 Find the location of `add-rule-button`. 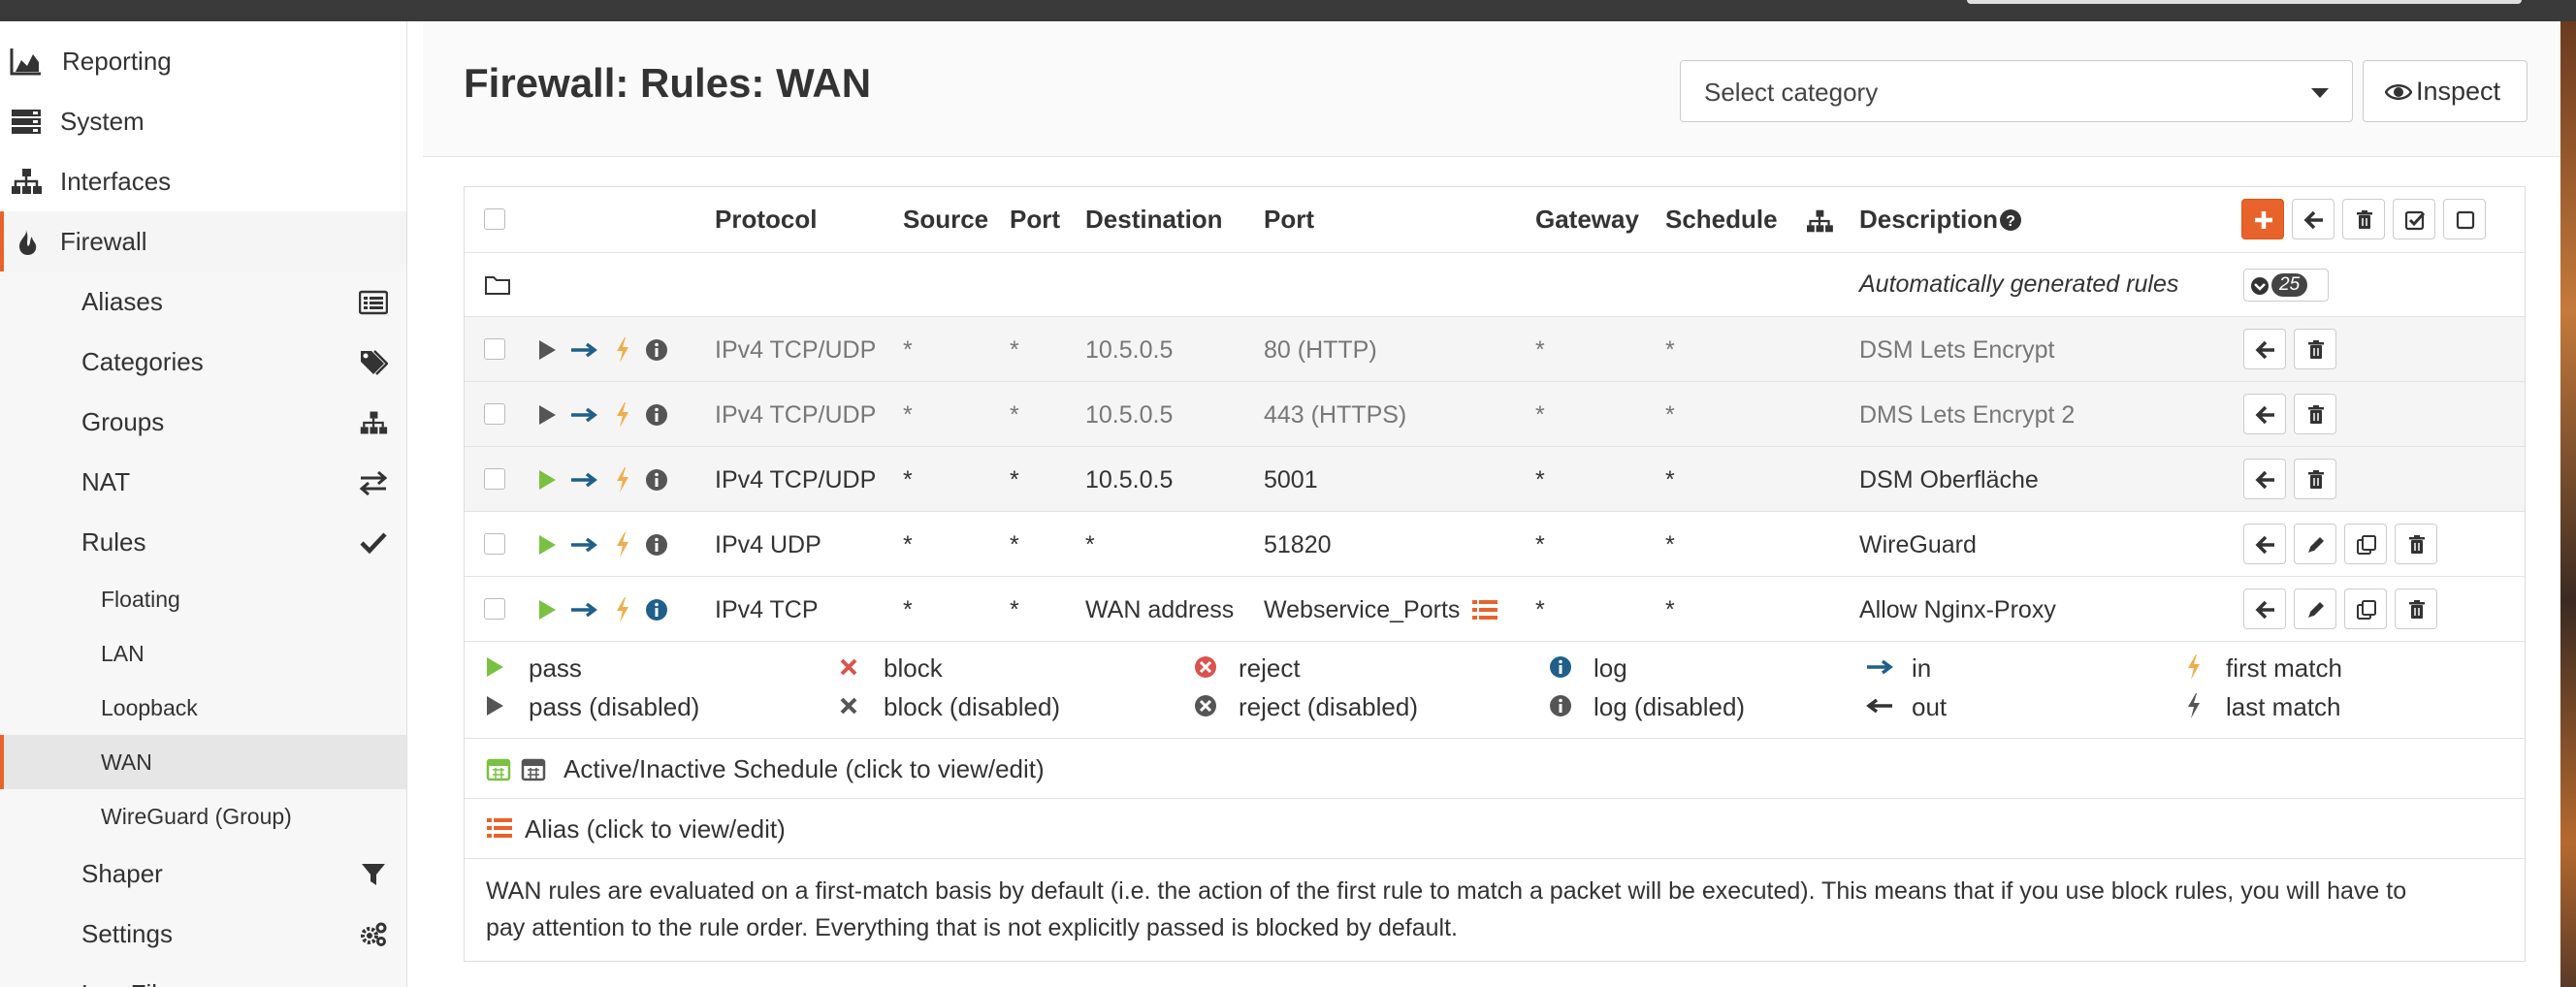

add-rule-button is located at coordinates (2262, 219).